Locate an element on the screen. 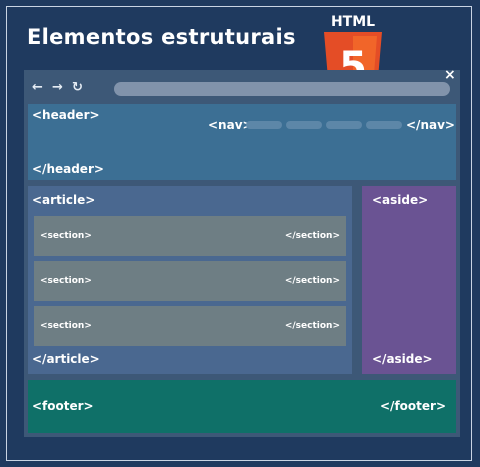  aside-close-tag: </aside> is located at coordinates (402, 359).